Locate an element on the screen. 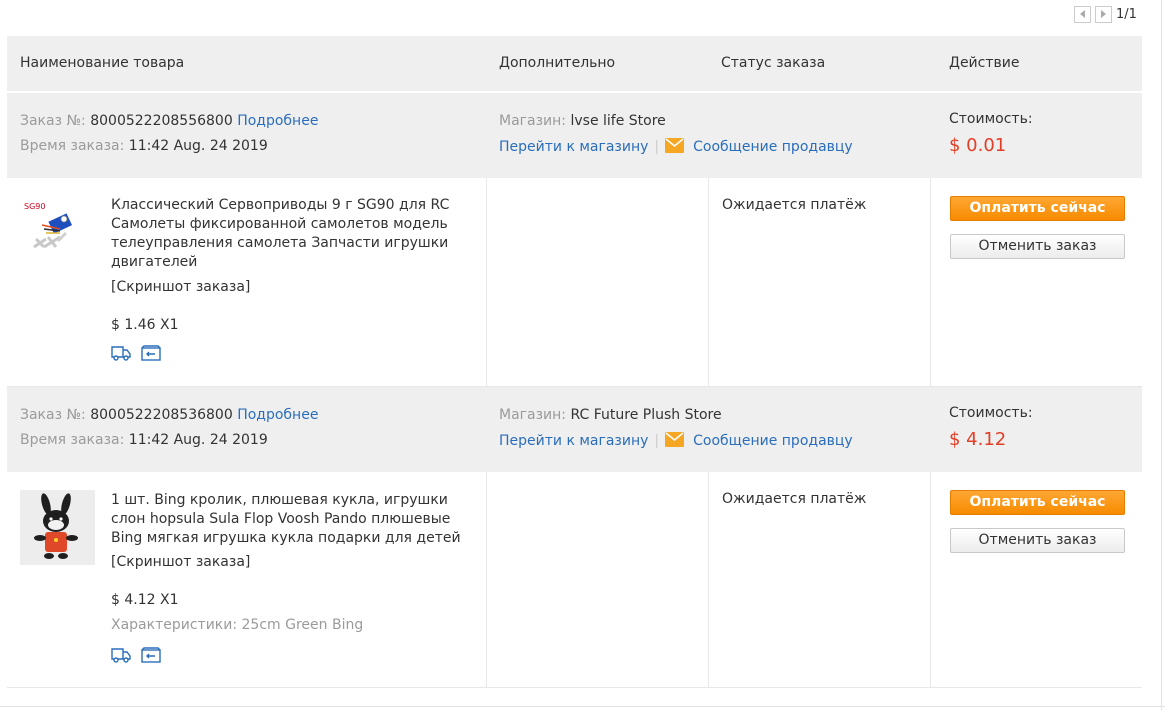 The height and width of the screenshot is (710, 1165). pagination: 1/1 is located at coordinates (1105, 14).